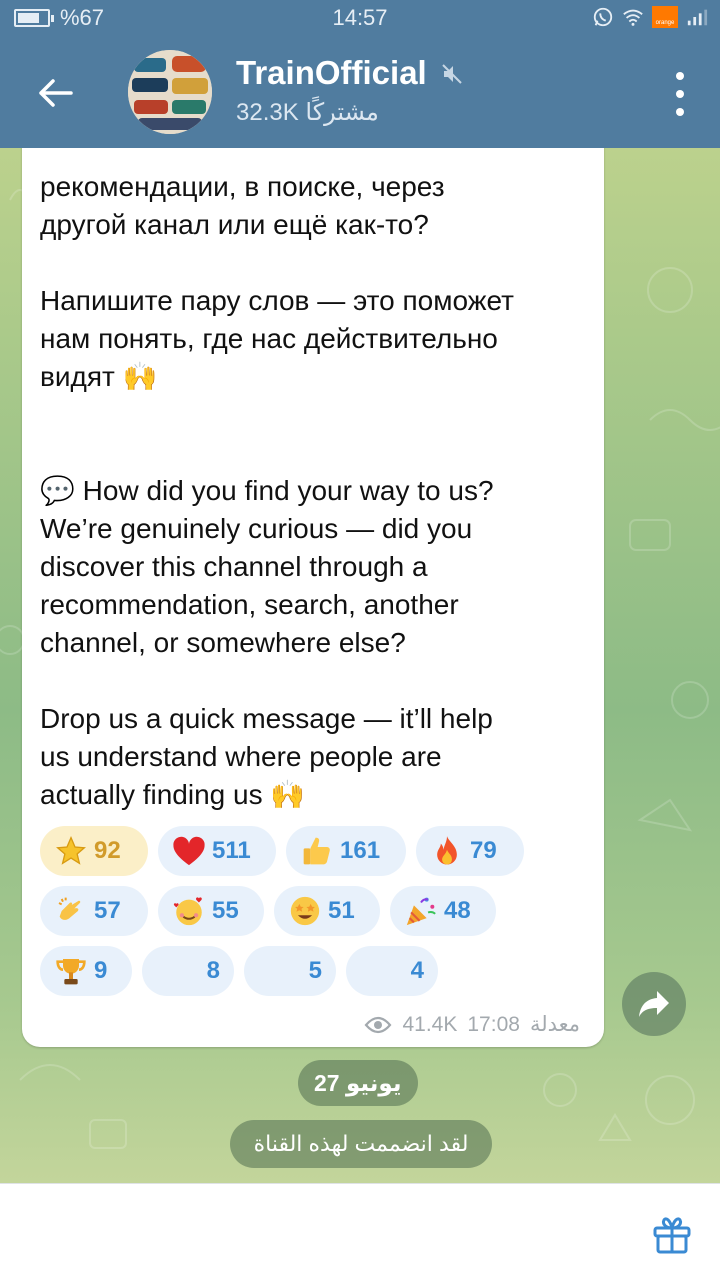 This screenshot has width=720, height=1280. What do you see at coordinates (378, 1024) in the screenshot?
I see `views-eye-icon` at bounding box center [378, 1024].